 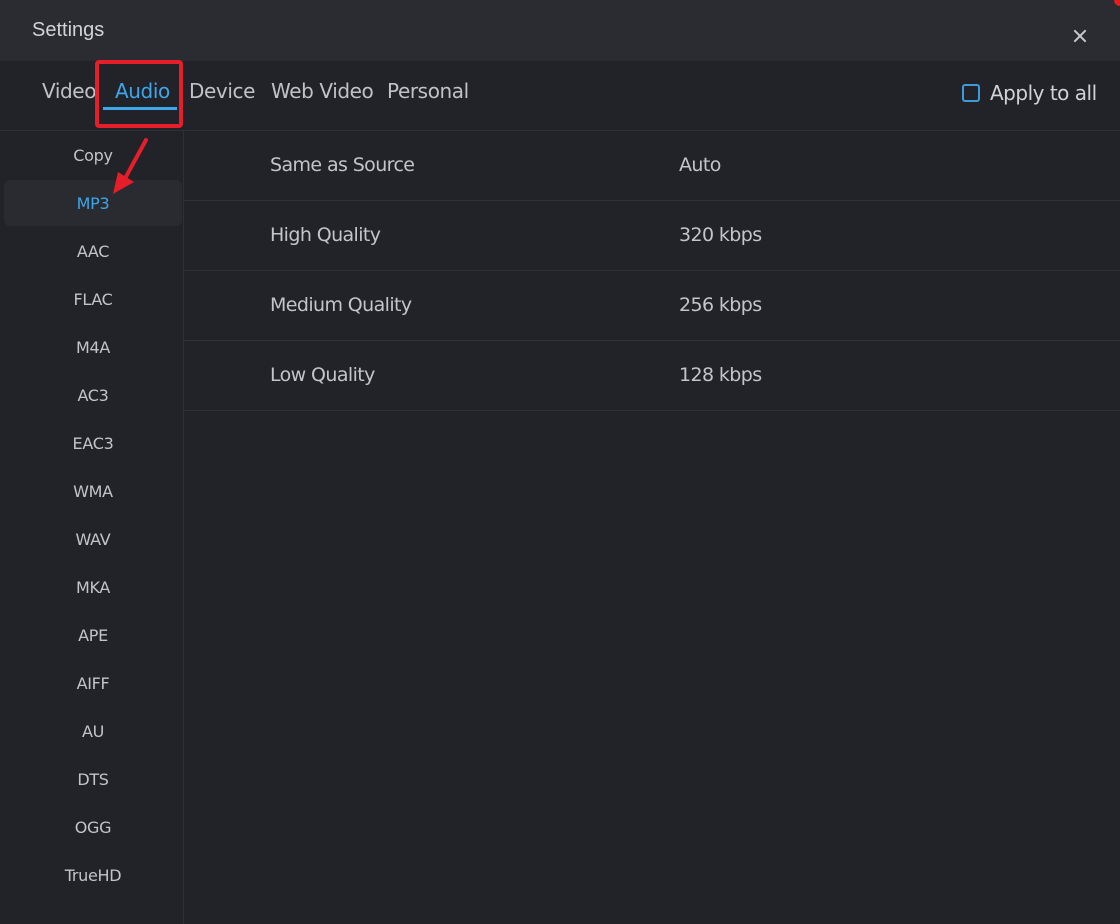 I want to click on dialog-title: Settings, so click(x=68, y=30).